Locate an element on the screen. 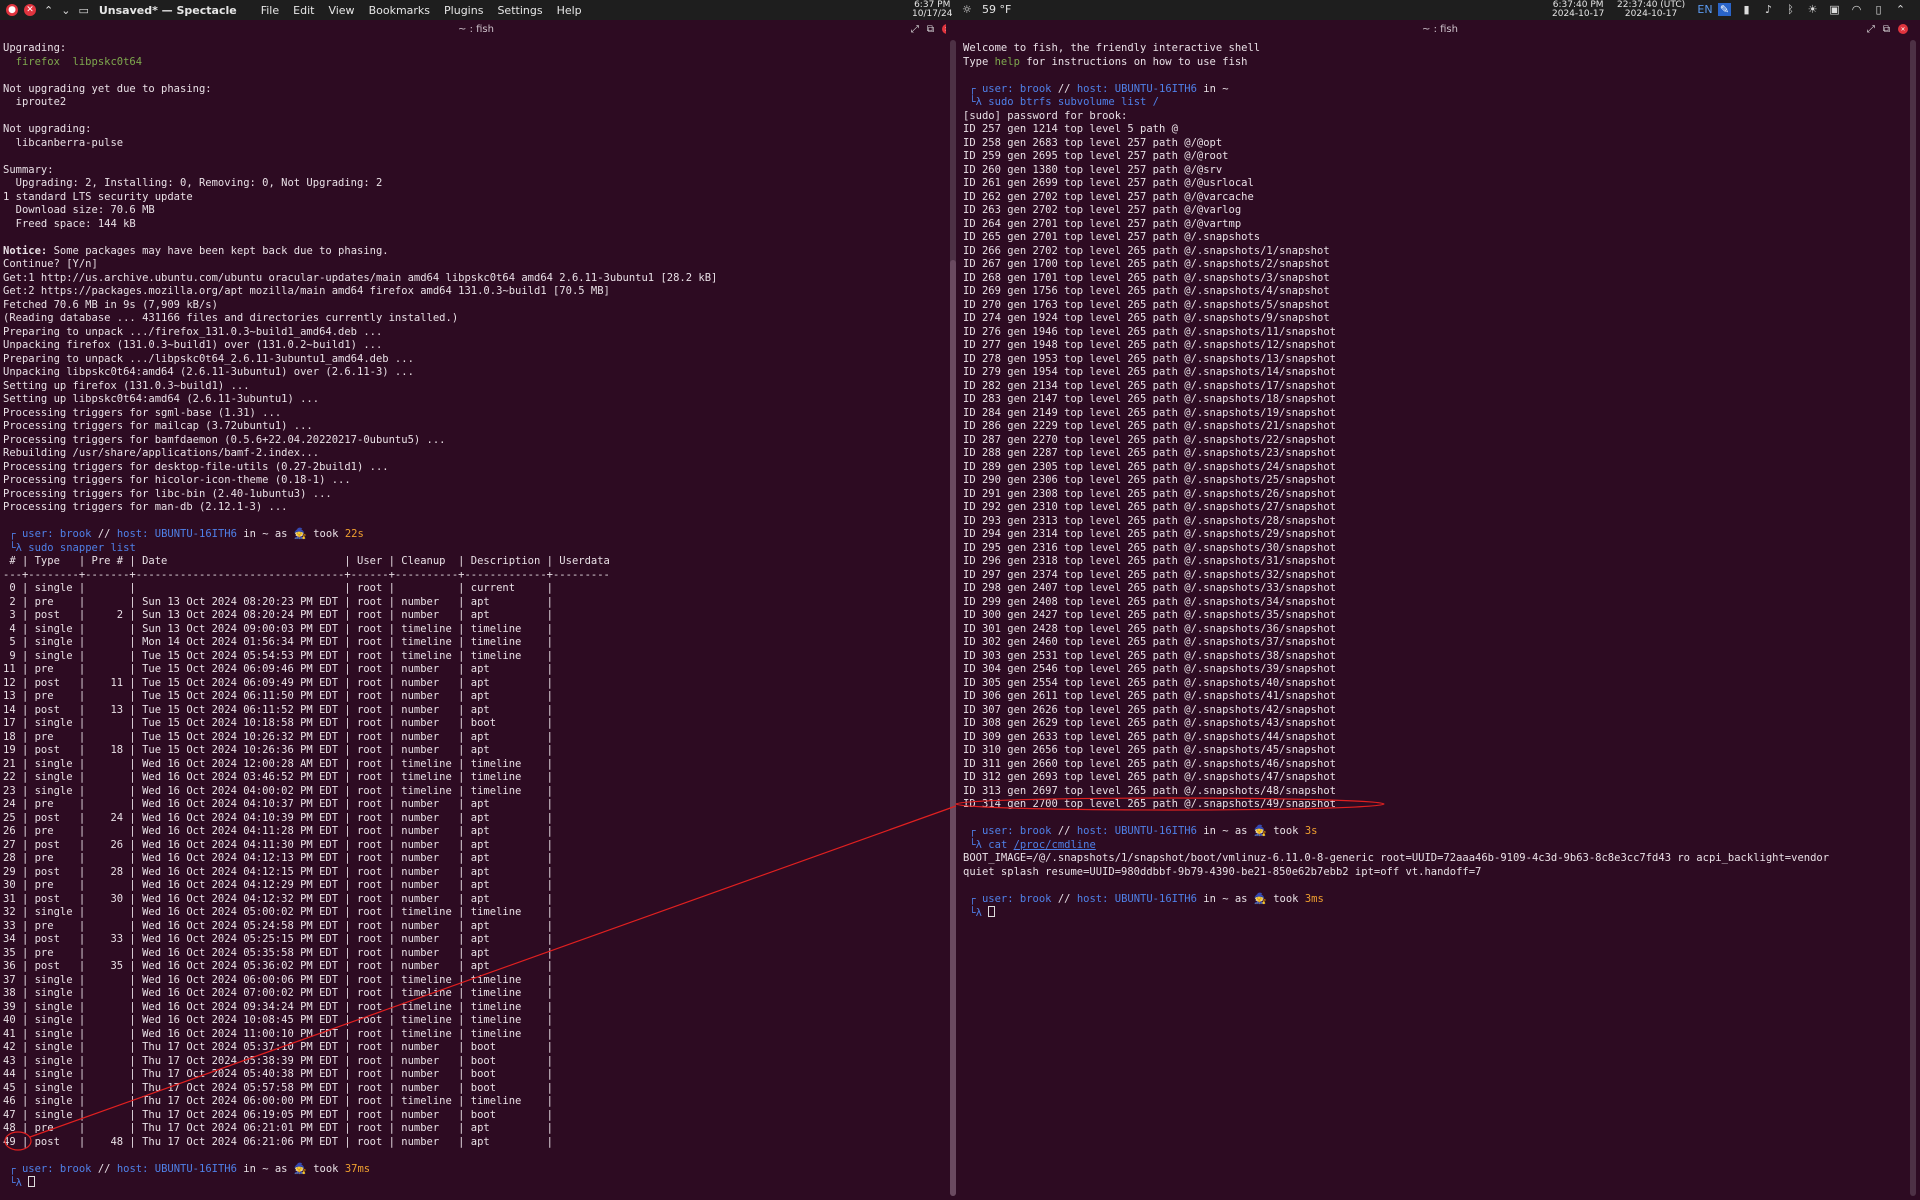 This screenshot has width=1920, height=1200. menu-file: File is located at coordinates (270, 10).